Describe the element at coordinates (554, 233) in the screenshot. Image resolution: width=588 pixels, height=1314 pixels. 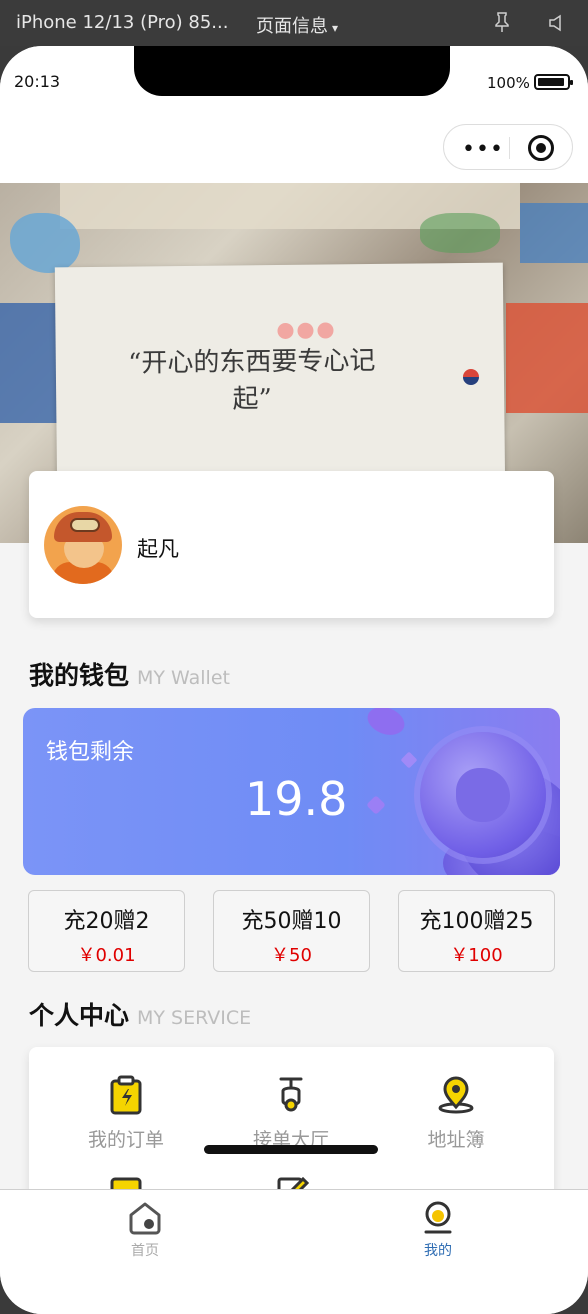
I see `banner-sticker-blue-right` at that location.